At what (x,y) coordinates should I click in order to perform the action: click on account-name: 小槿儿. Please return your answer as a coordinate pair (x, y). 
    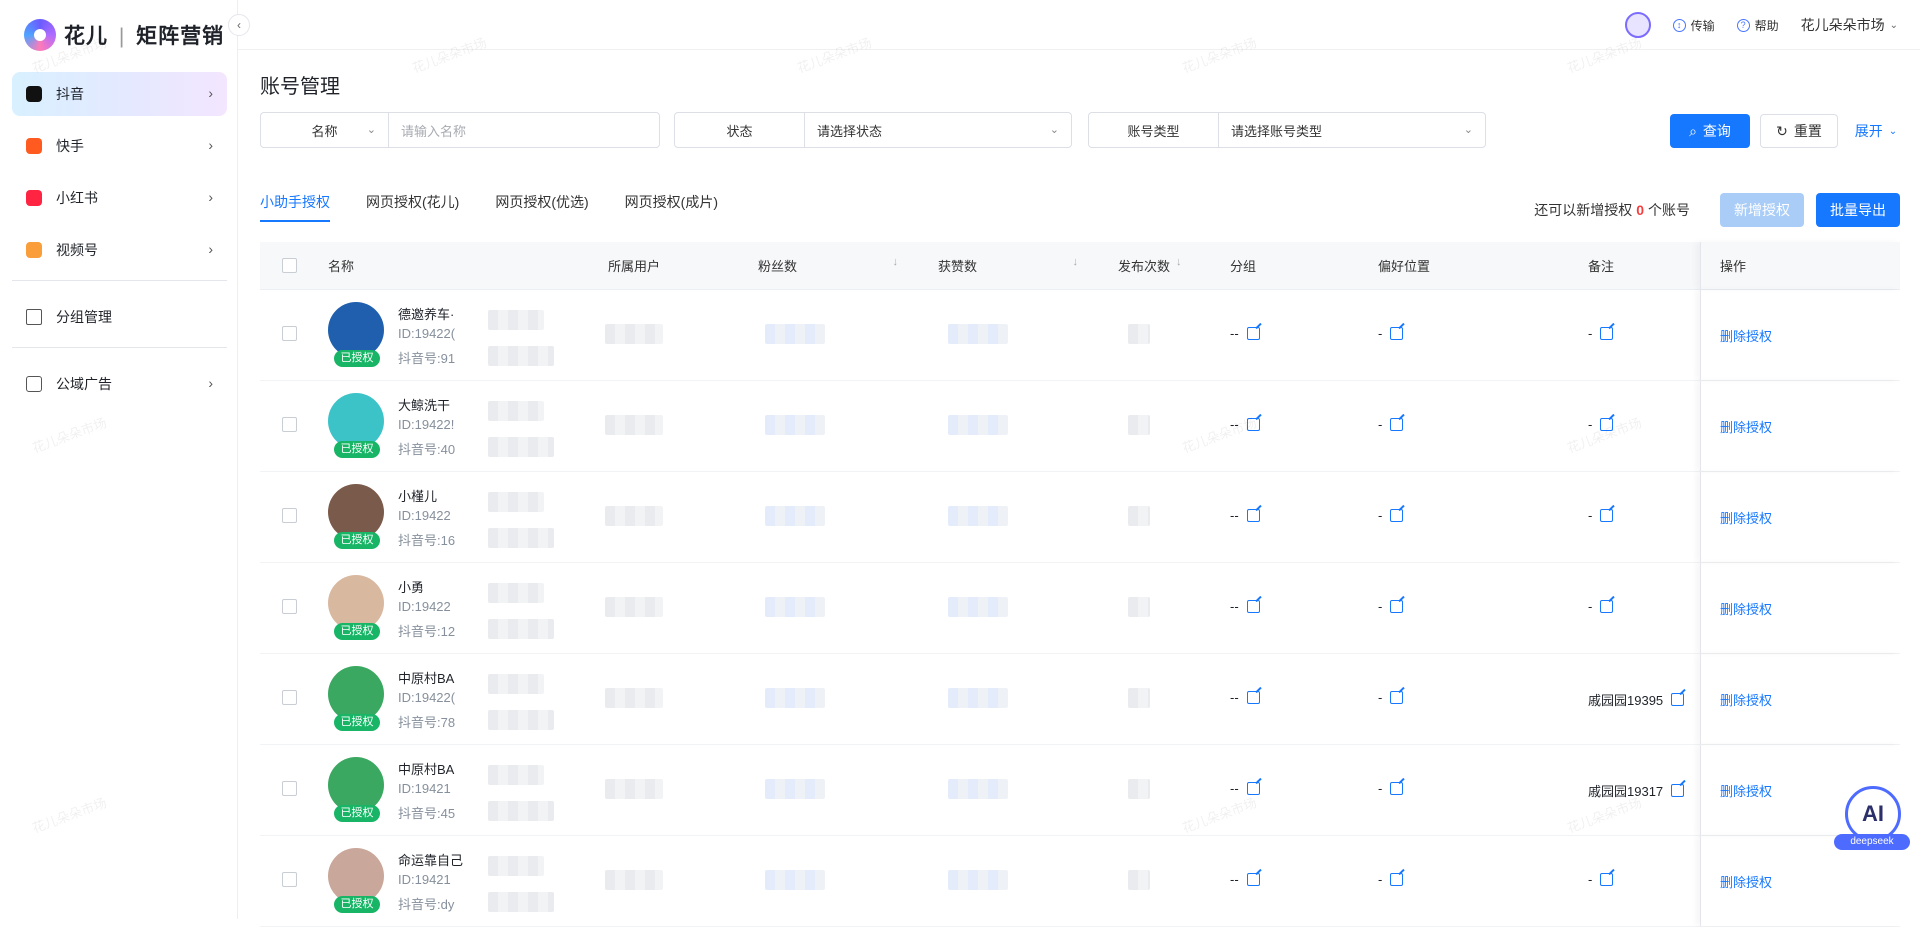
    Looking at the image, I should click on (418, 496).